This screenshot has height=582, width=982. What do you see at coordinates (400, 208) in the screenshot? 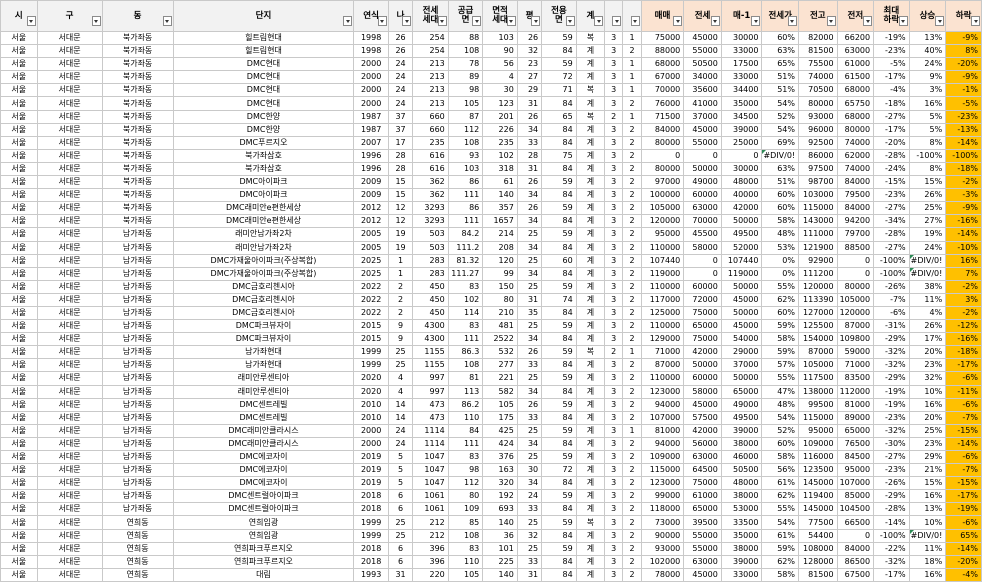
I see `table-cell: 12` at bounding box center [400, 208].